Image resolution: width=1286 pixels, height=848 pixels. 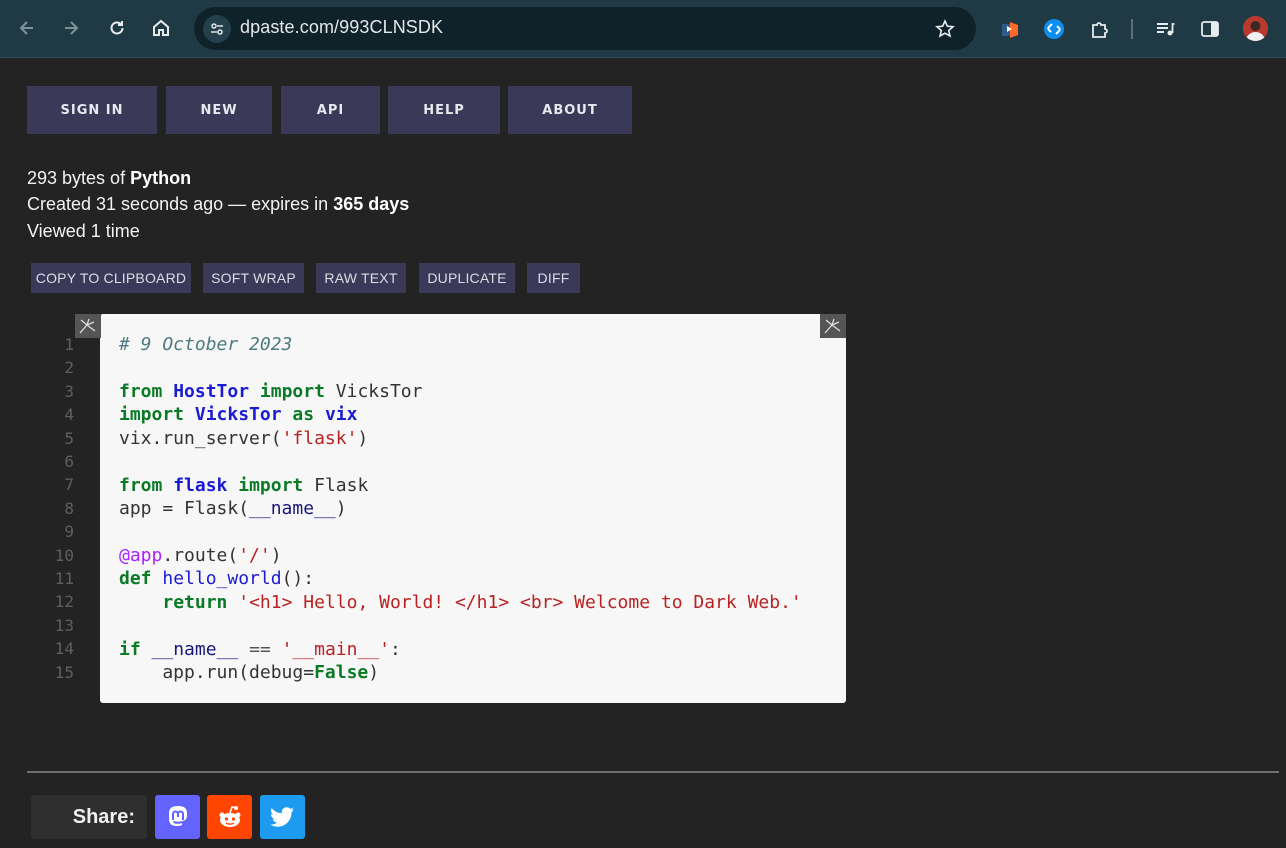 I want to click on code-text: vix.run_server(, so click(x=200, y=438).